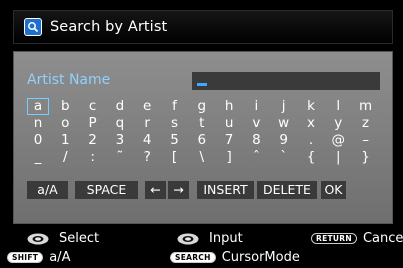 This screenshot has width=403, height=268. What do you see at coordinates (284, 157) in the screenshot?
I see `key-backtick: `` at bounding box center [284, 157].